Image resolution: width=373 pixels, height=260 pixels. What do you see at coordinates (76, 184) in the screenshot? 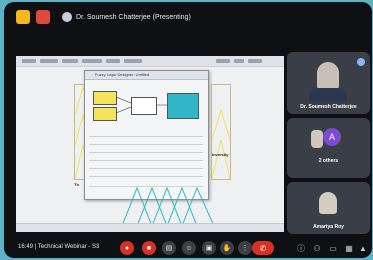
I see `slide-text-left: Th` at bounding box center [76, 184].